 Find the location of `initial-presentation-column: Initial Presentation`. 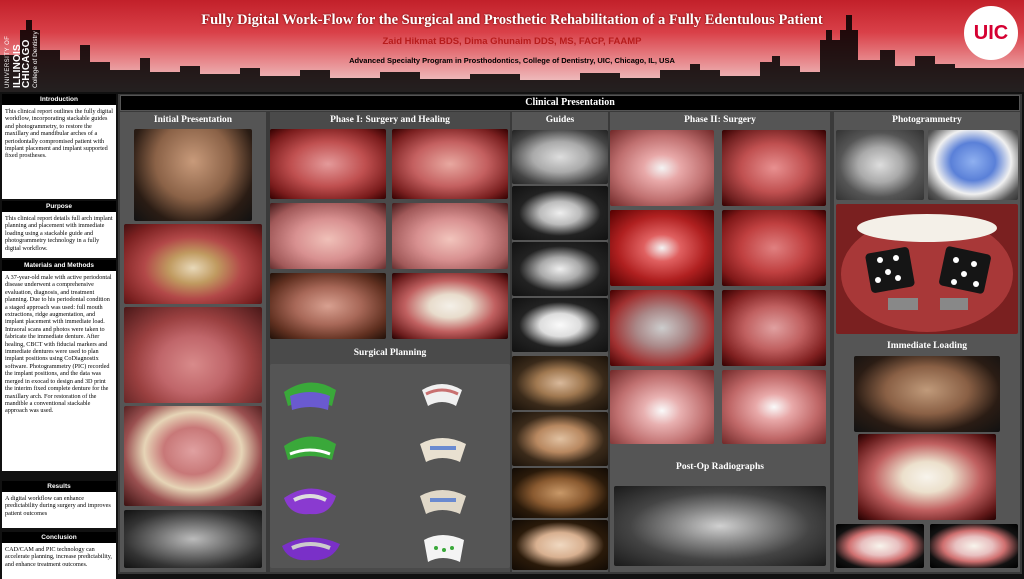

initial-presentation-column: Initial Presentation is located at coordinates (193, 342).